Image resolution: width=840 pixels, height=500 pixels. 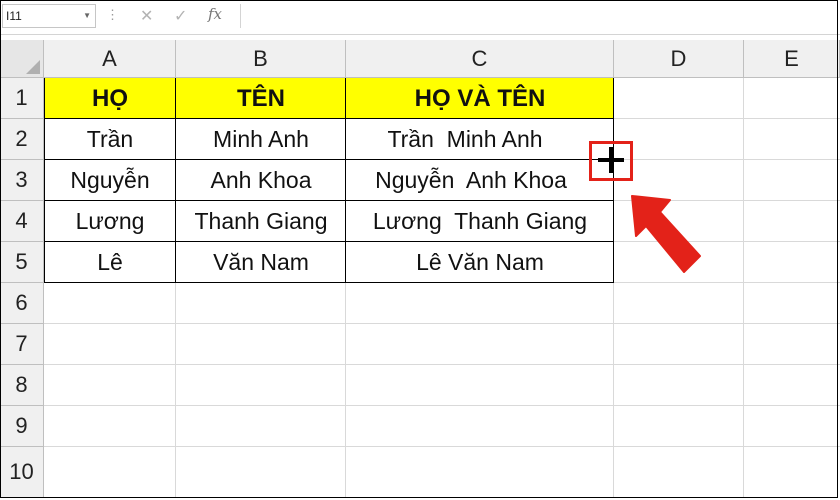 I want to click on table-cell: Nguyễn Anh Khoa, so click(x=480, y=180).